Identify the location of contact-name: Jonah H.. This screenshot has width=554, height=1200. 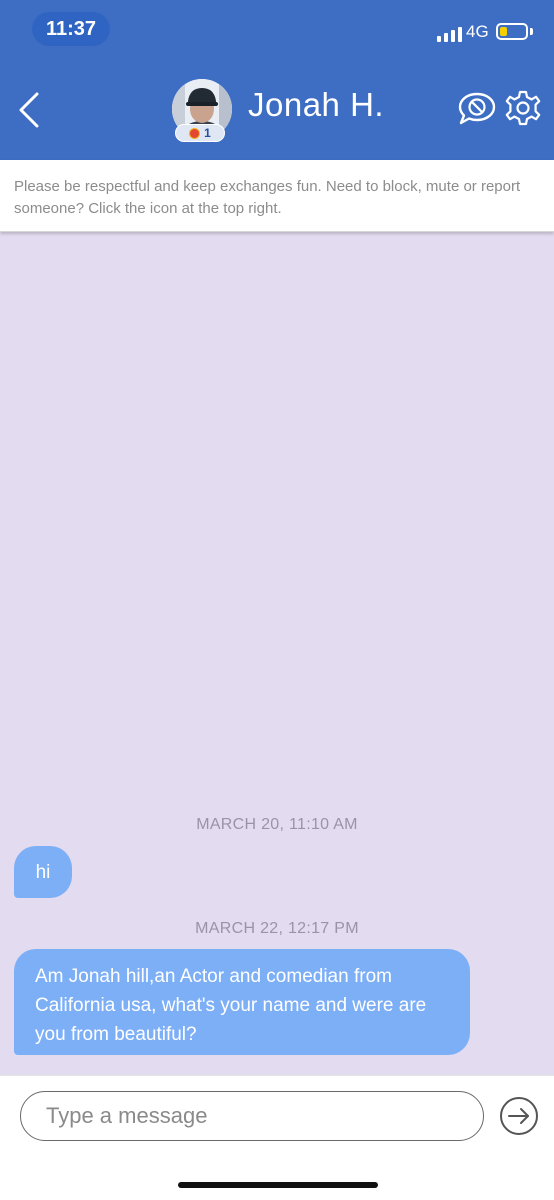
(316, 105).